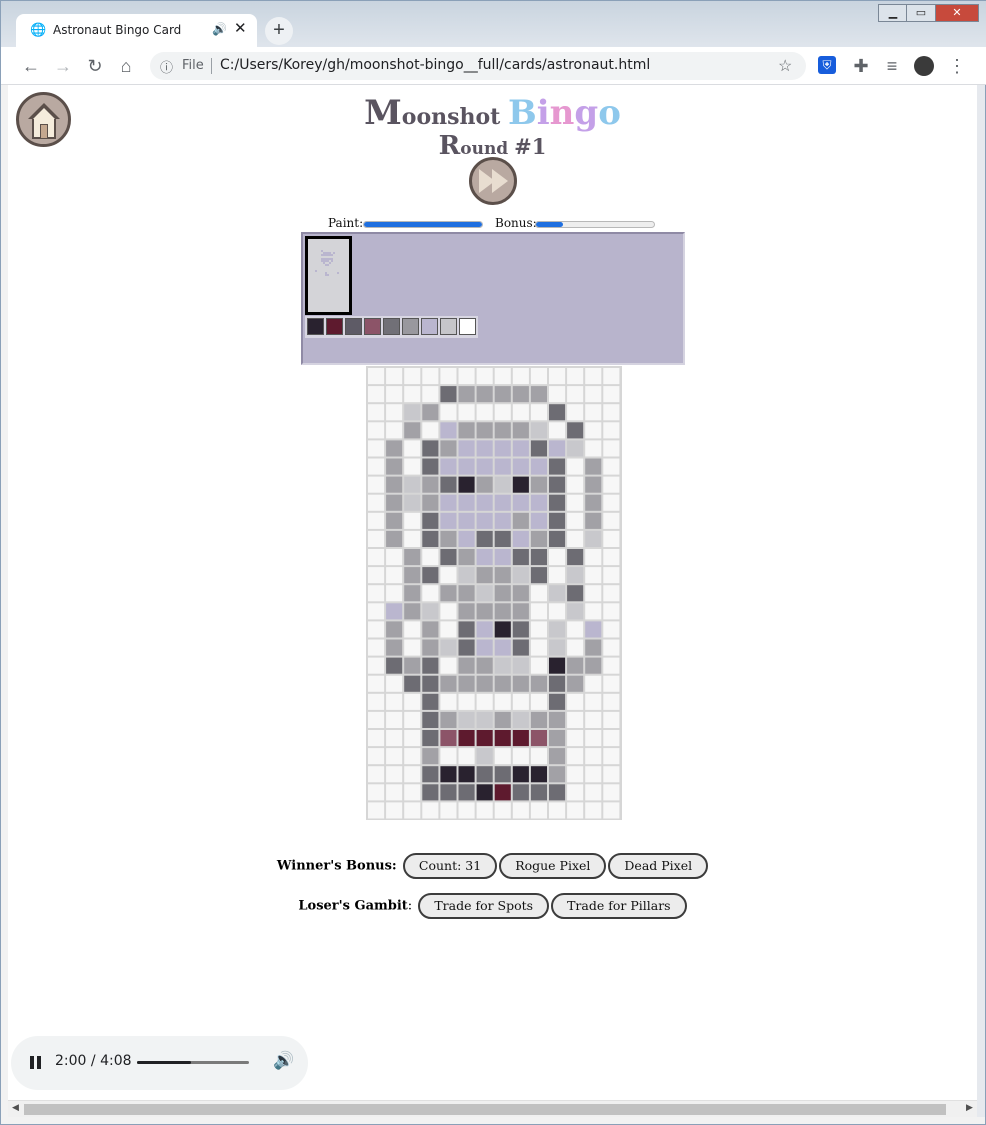  What do you see at coordinates (924, 66) in the screenshot?
I see `profile-avatar-icon` at bounding box center [924, 66].